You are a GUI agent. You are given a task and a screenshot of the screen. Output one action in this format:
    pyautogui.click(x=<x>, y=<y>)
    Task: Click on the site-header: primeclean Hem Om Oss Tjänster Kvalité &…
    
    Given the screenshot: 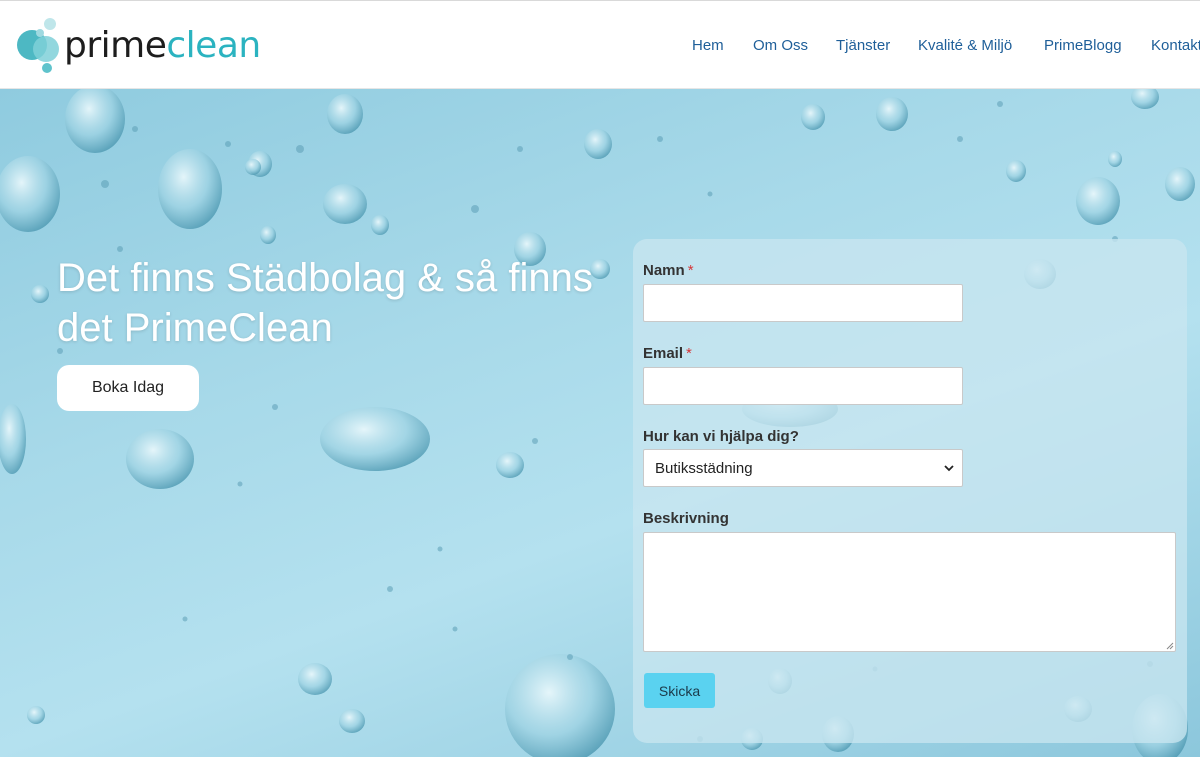 What is the action you would take?
    pyautogui.click(x=600, y=44)
    